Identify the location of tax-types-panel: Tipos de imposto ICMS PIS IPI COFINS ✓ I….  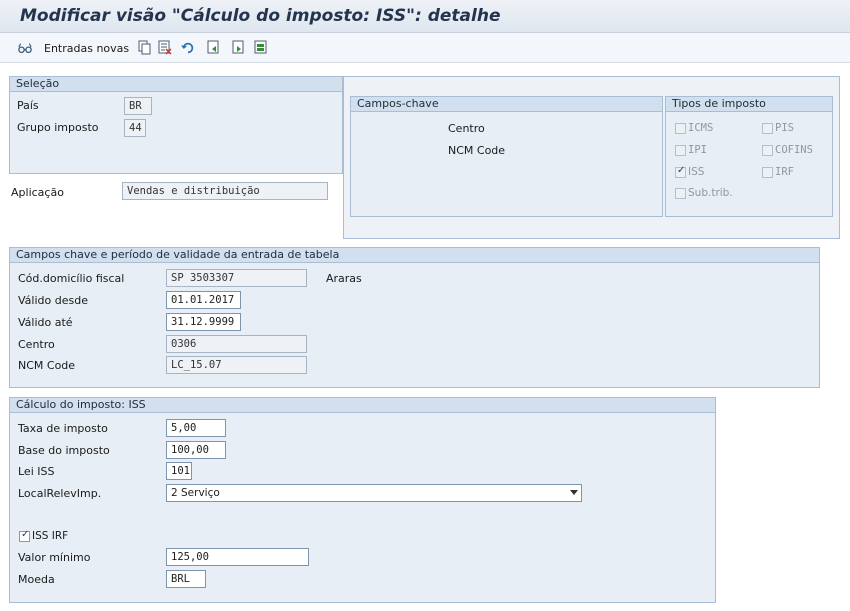
(749, 156).